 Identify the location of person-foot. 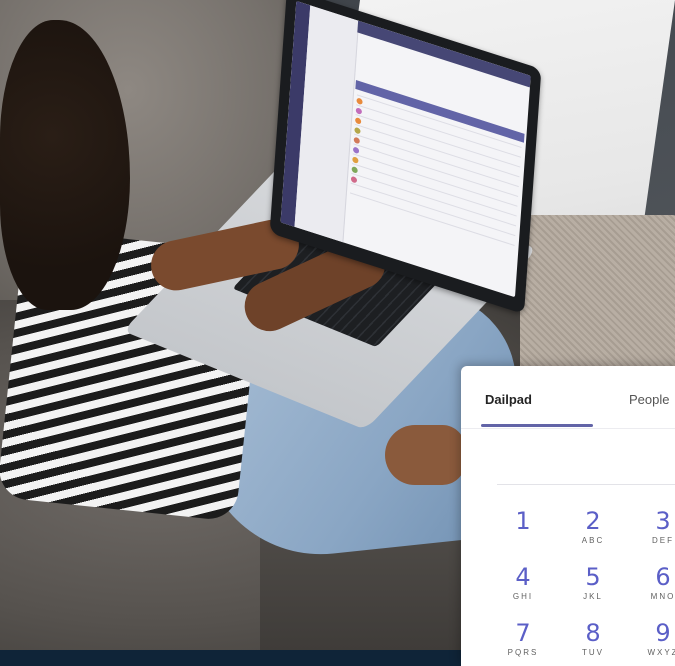
(425, 455).